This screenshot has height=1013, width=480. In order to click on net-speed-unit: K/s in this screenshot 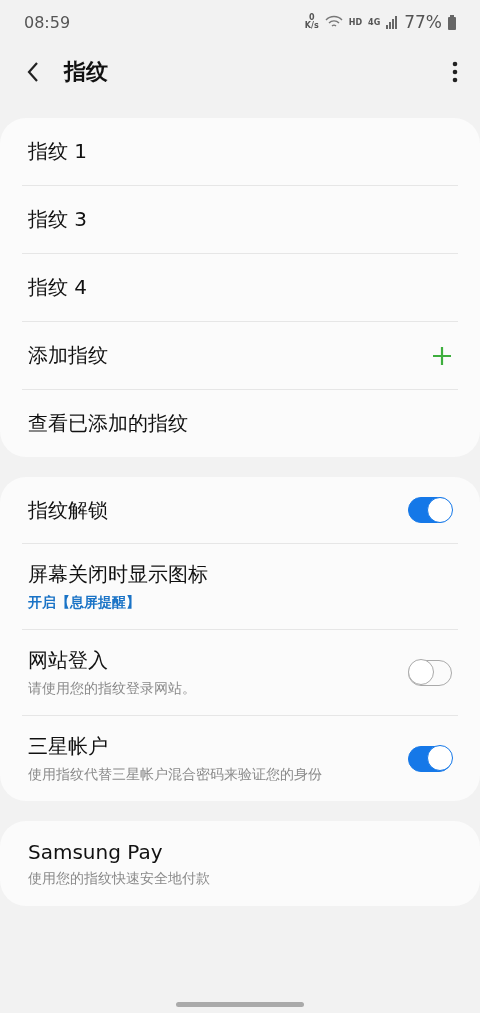, I will do `click(311, 26)`.